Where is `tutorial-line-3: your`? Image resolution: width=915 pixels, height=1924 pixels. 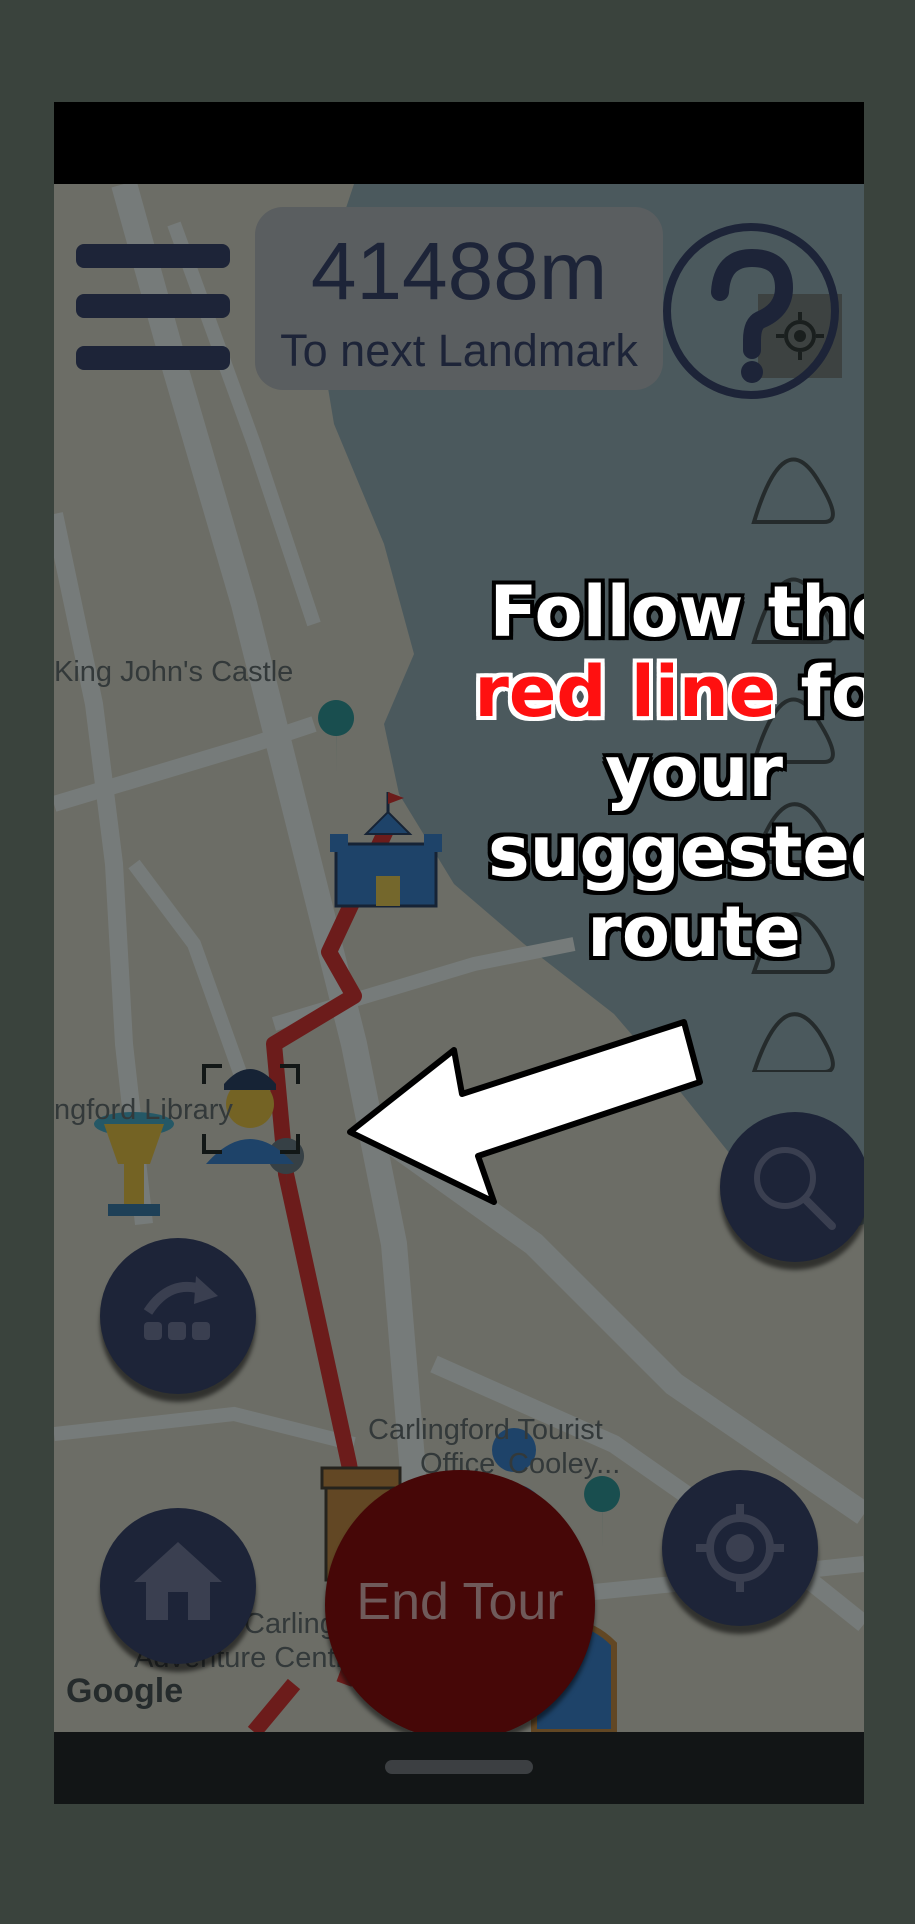
tutorial-line-3: your is located at coordinates (694, 772).